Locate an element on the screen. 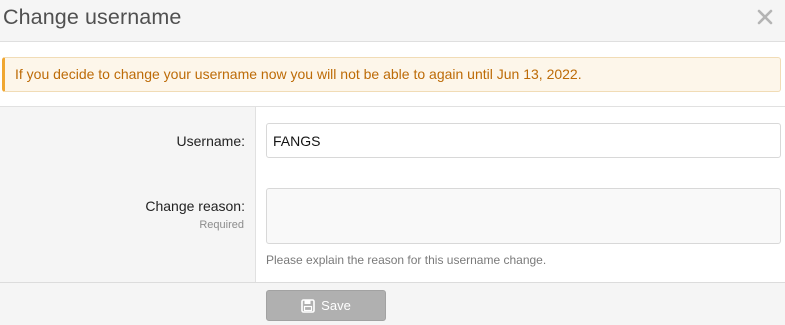 This screenshot has height=325, width=785. change-reason-label: Change reason: is located at coordinates (195, 206).